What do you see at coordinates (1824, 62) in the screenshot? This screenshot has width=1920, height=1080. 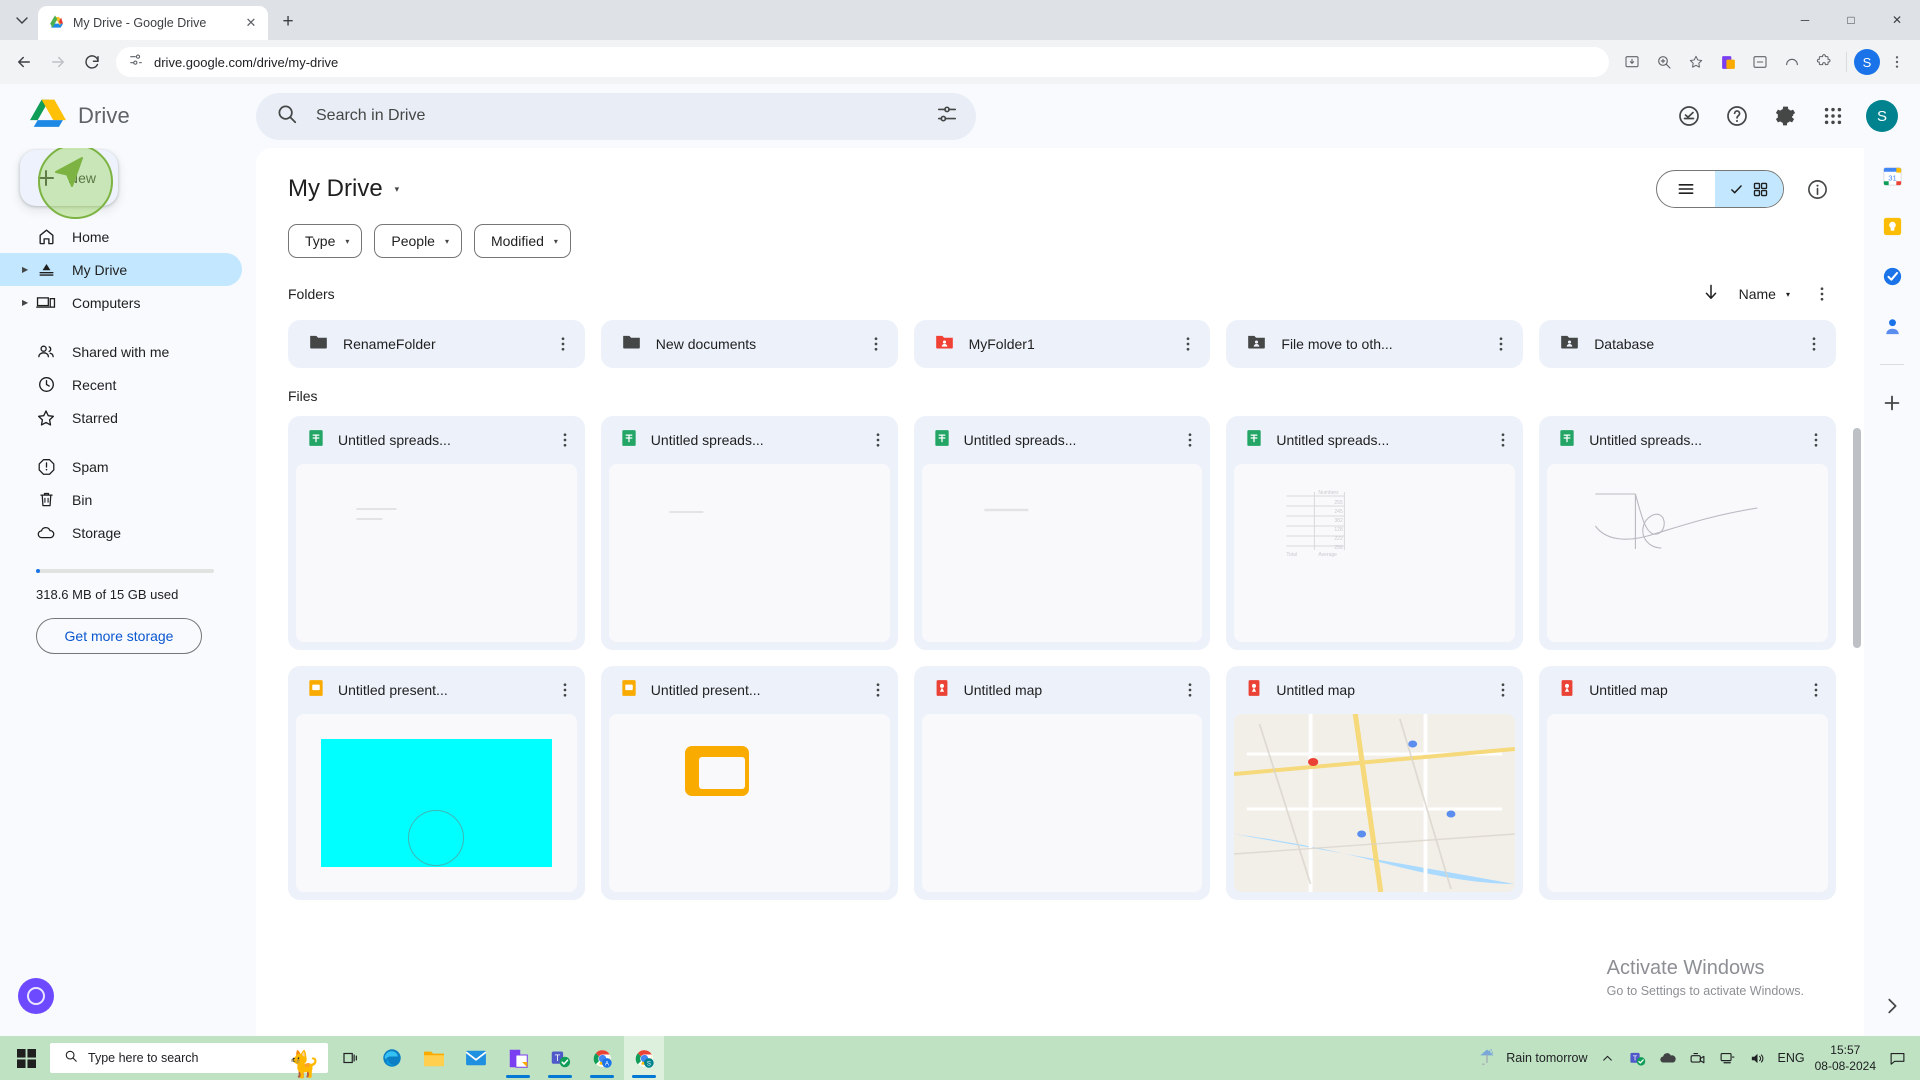 I see `extensions-puzzle-icon` at bounding box center [1824, 62].